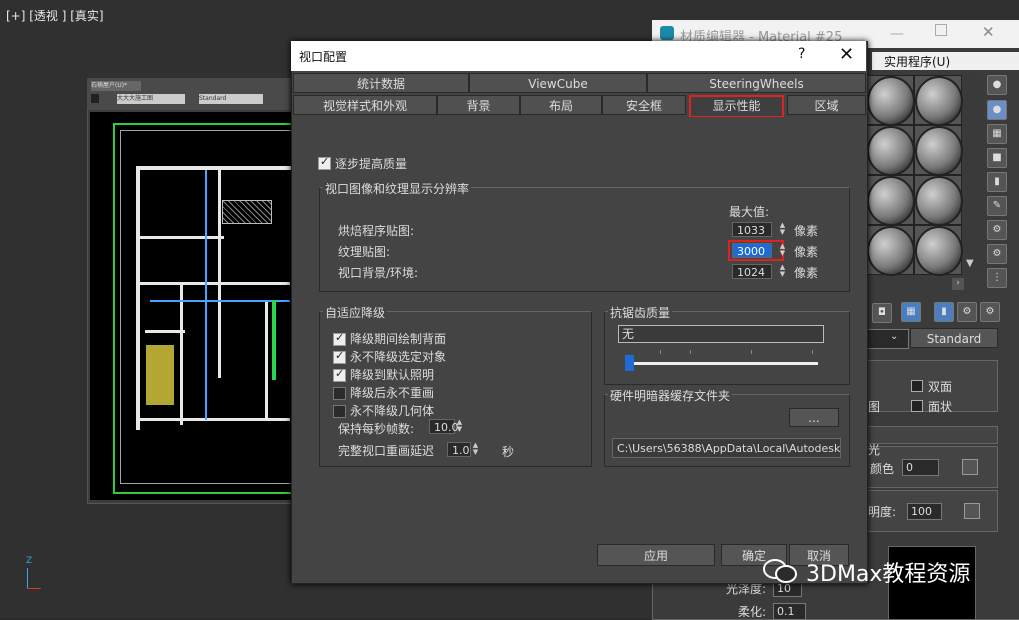 The image size is (1019, 620). Describe the element at coordinates (752, 250) in the screenshot. I see `texture-map-input: 3000` at that location.